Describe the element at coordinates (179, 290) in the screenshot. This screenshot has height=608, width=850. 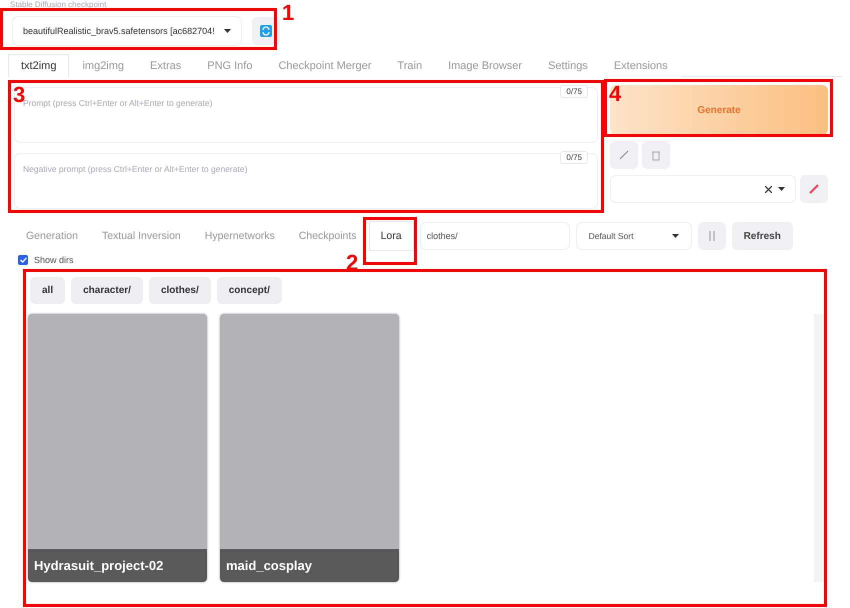
I see `dir-filter-button: clothes/` at that location.